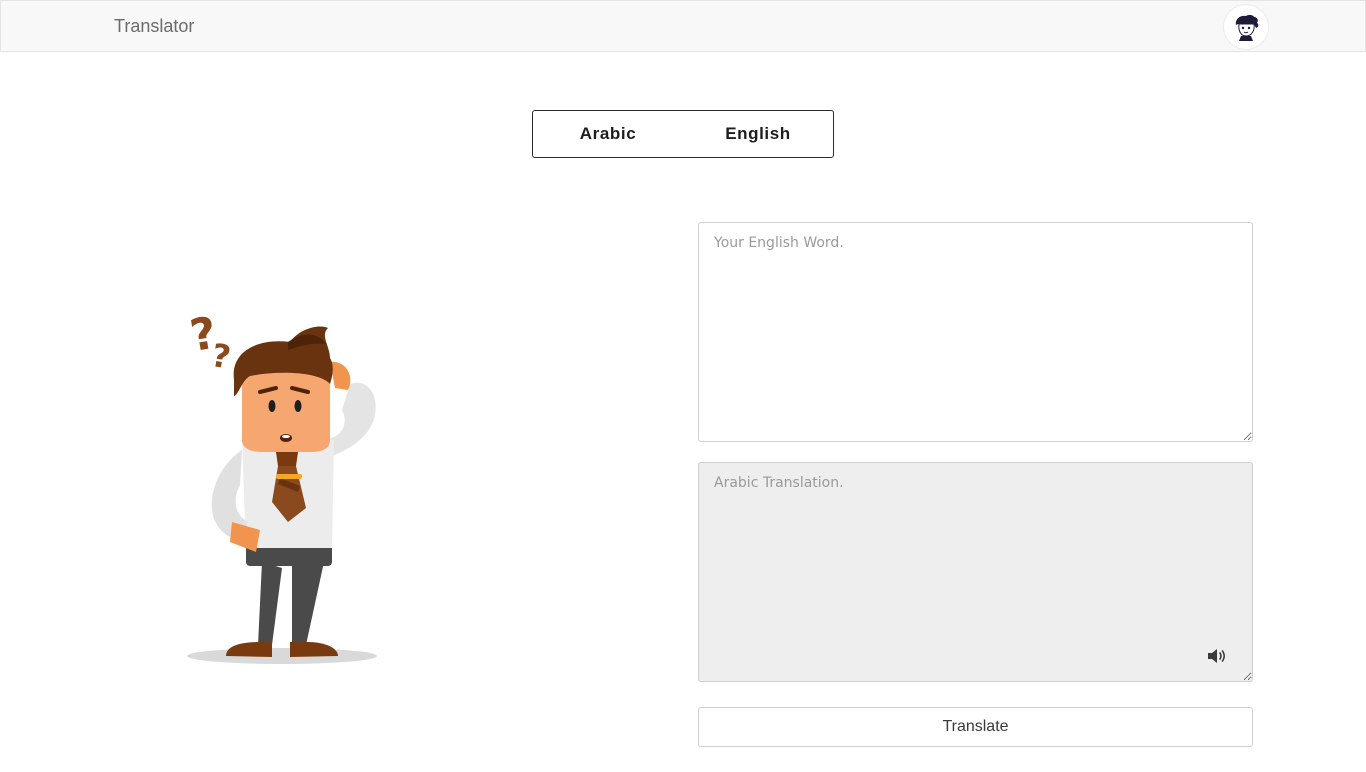  Describe the element at coordinates (758, 134) in the screenshot. I see `lang-option-english: English` at that location.